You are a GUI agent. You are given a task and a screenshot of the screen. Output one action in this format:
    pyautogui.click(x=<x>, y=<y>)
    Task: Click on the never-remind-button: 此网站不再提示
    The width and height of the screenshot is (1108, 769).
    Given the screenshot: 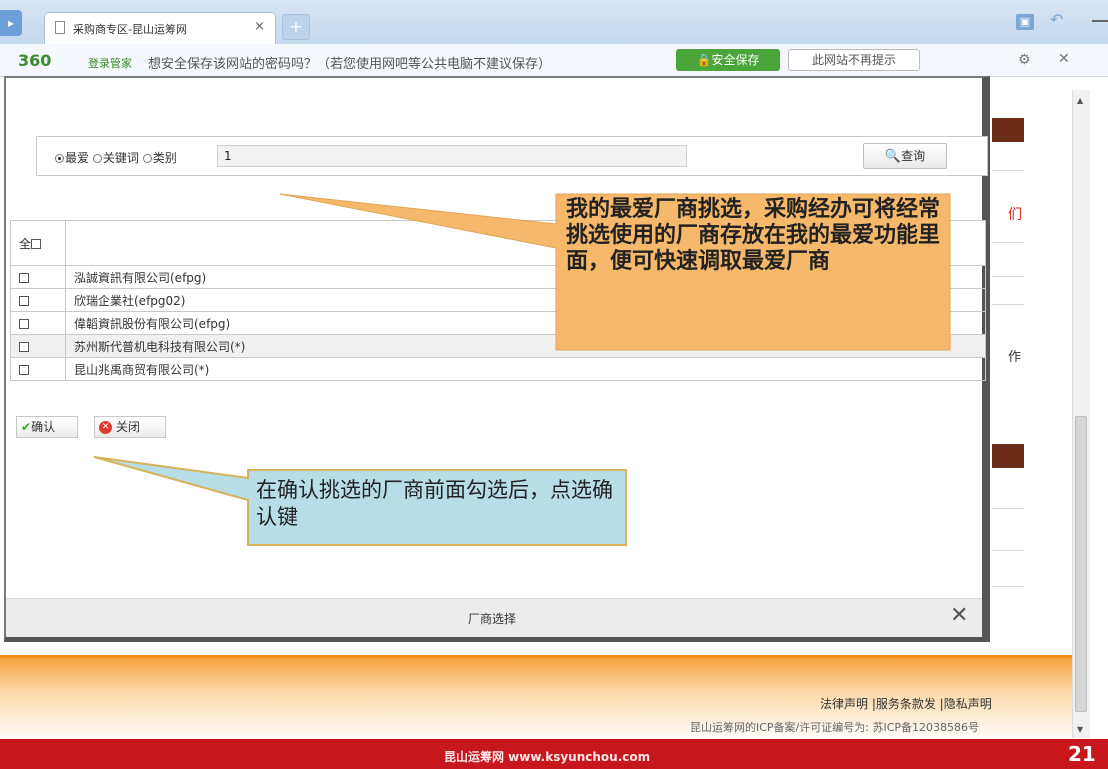 What is the action you would take?
    pyautogui.click(x=854, y=60)
    